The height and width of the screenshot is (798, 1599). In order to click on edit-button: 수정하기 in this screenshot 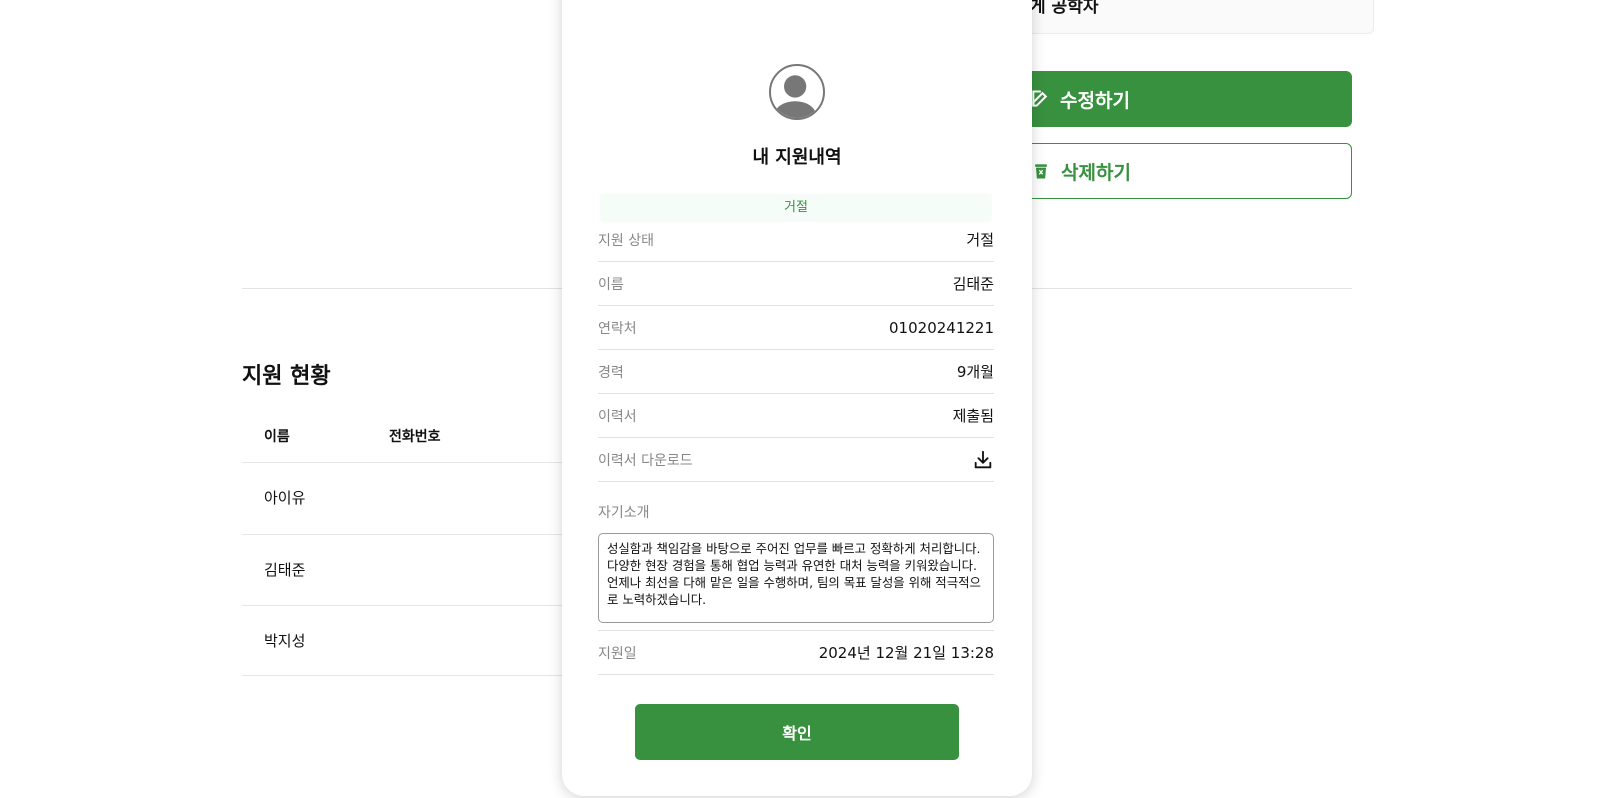, I will do `click(1176, 99)`.